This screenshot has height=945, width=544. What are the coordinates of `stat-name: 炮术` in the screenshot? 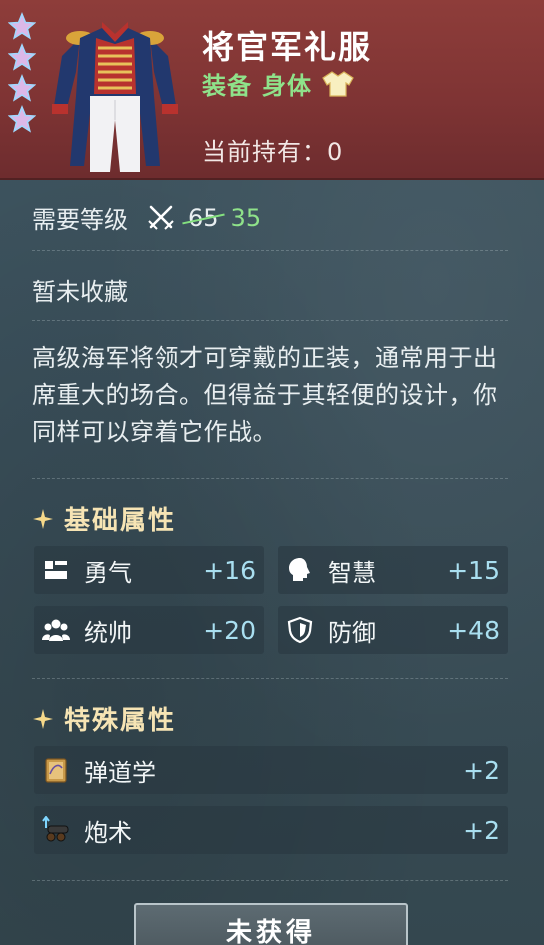 It's located at (108, 832).